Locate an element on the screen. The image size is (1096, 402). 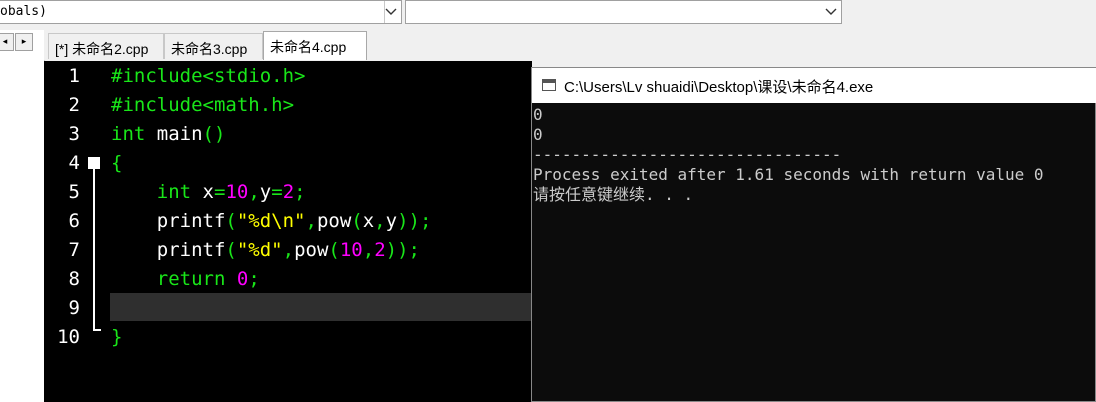
console-title: C:\Users\Lv shuaidi\Desktop\课设\未命名4.exe is located at coordinates (719, 87).